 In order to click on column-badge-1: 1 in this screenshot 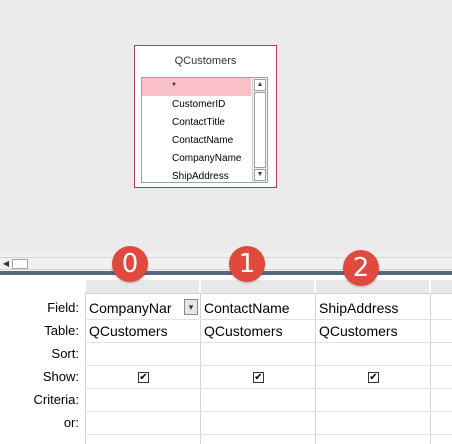, I will do `click(247, 264)`.